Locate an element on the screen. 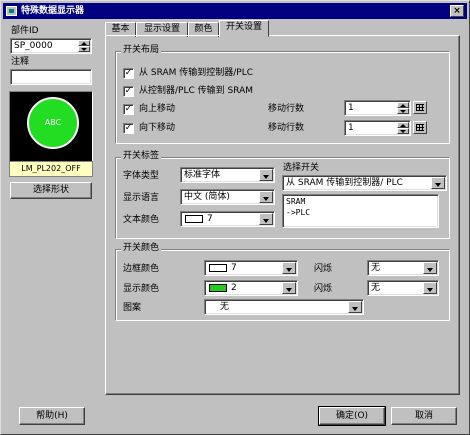 This screenshot has height=435, width=470. font-type-value: 标准字体 is located at coordinates (202, 175).